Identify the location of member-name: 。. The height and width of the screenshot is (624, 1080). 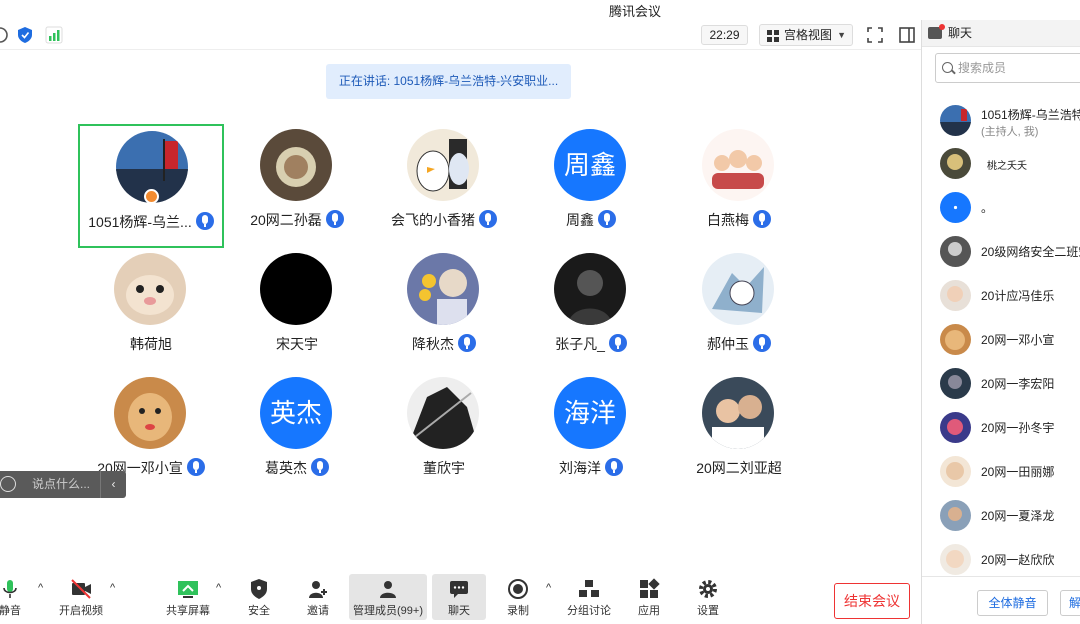
(987, 208).